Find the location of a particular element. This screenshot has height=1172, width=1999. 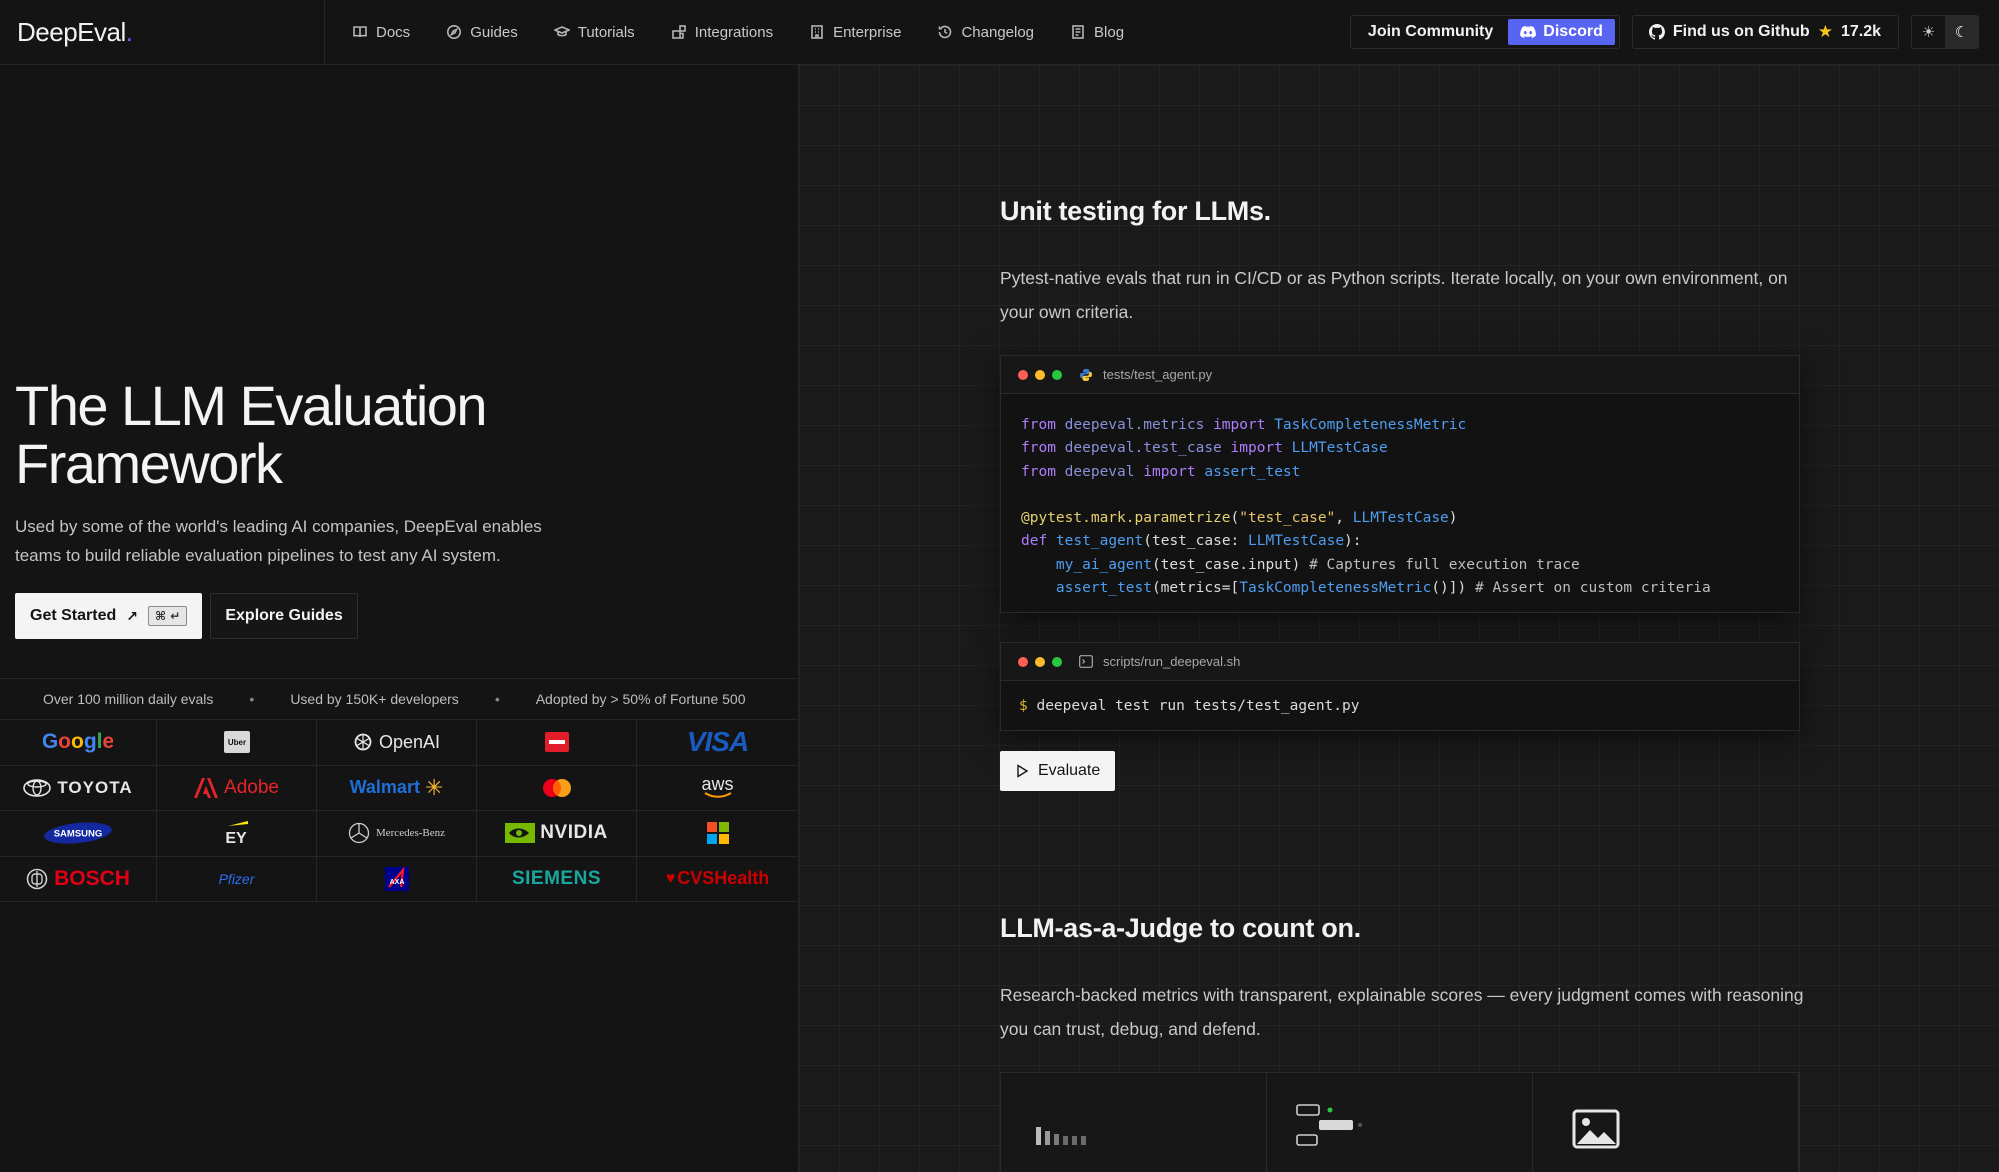

code-window-header: tests/test_agent.py is located at coordinates (1400, 375).